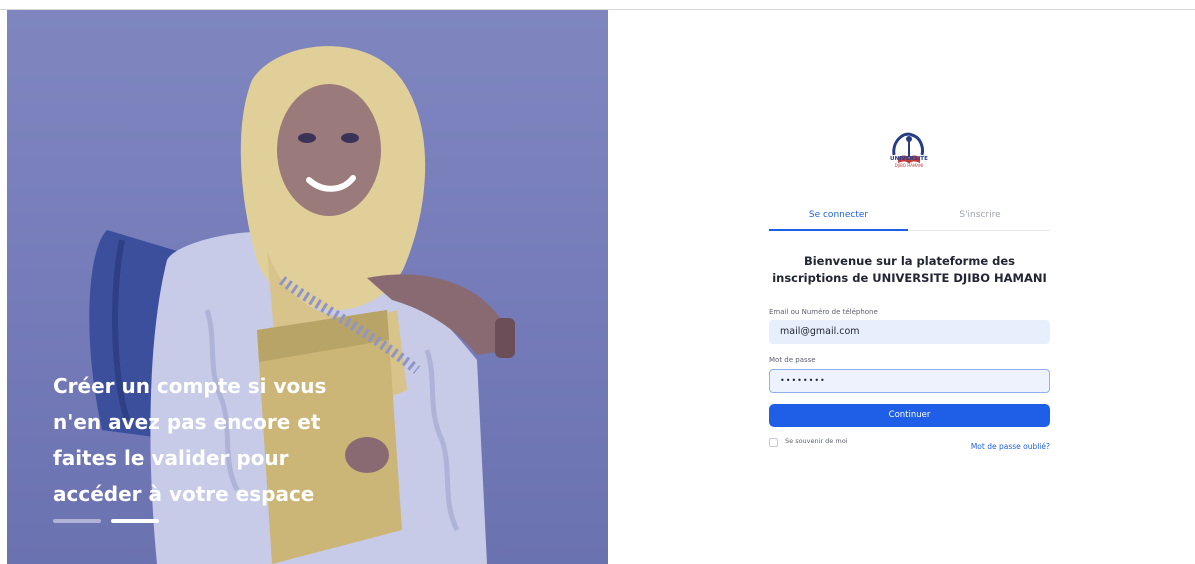 Image resolution: width=1195 pixels, height=564 pixels. What do you see at coordinates (1010, 446) in the screenshot?
I see `forgot-password-link: Mot de passe oublié?` at bounding box center [1010, 446].